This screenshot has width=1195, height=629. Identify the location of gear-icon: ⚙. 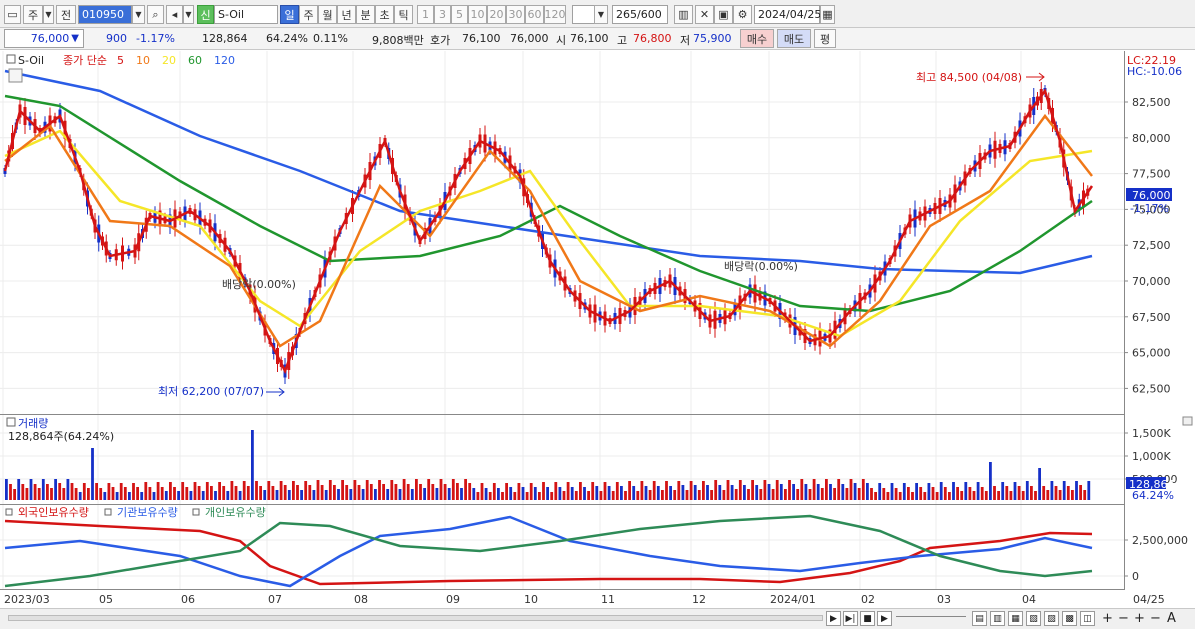
(742, 14).